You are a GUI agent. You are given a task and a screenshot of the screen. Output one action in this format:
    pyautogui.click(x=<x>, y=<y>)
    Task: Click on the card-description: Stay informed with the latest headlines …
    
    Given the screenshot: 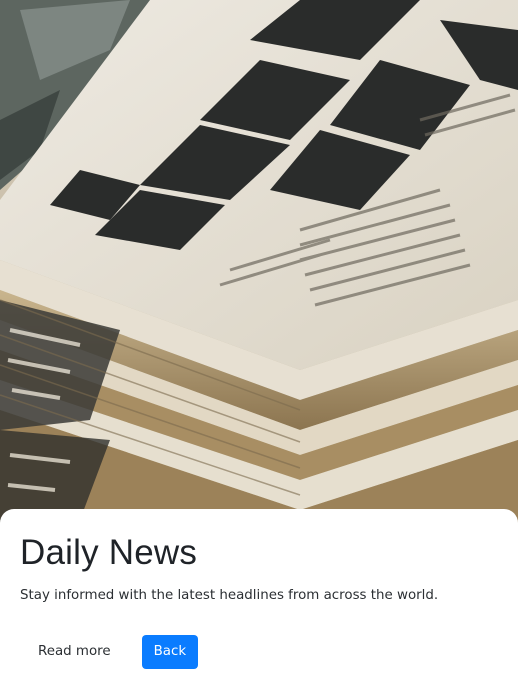 What is the action you would take?
    pyautogui.click(x=229, y=595)
    